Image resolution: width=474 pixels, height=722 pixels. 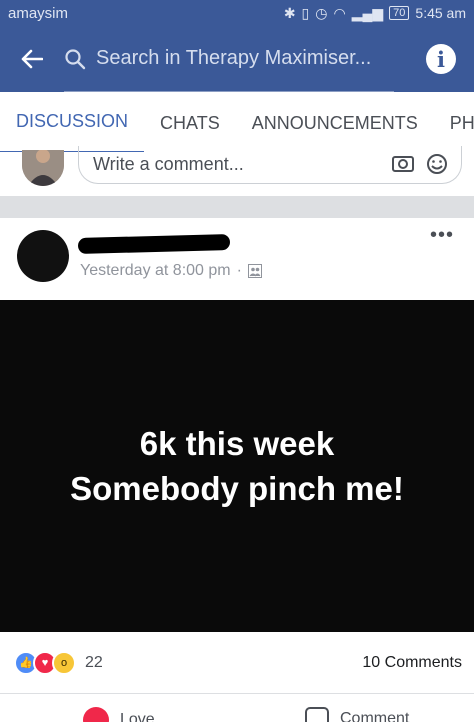 I want to click on app-bar: Search in Therapy Maximiser... i, so click(x=237, y=59).